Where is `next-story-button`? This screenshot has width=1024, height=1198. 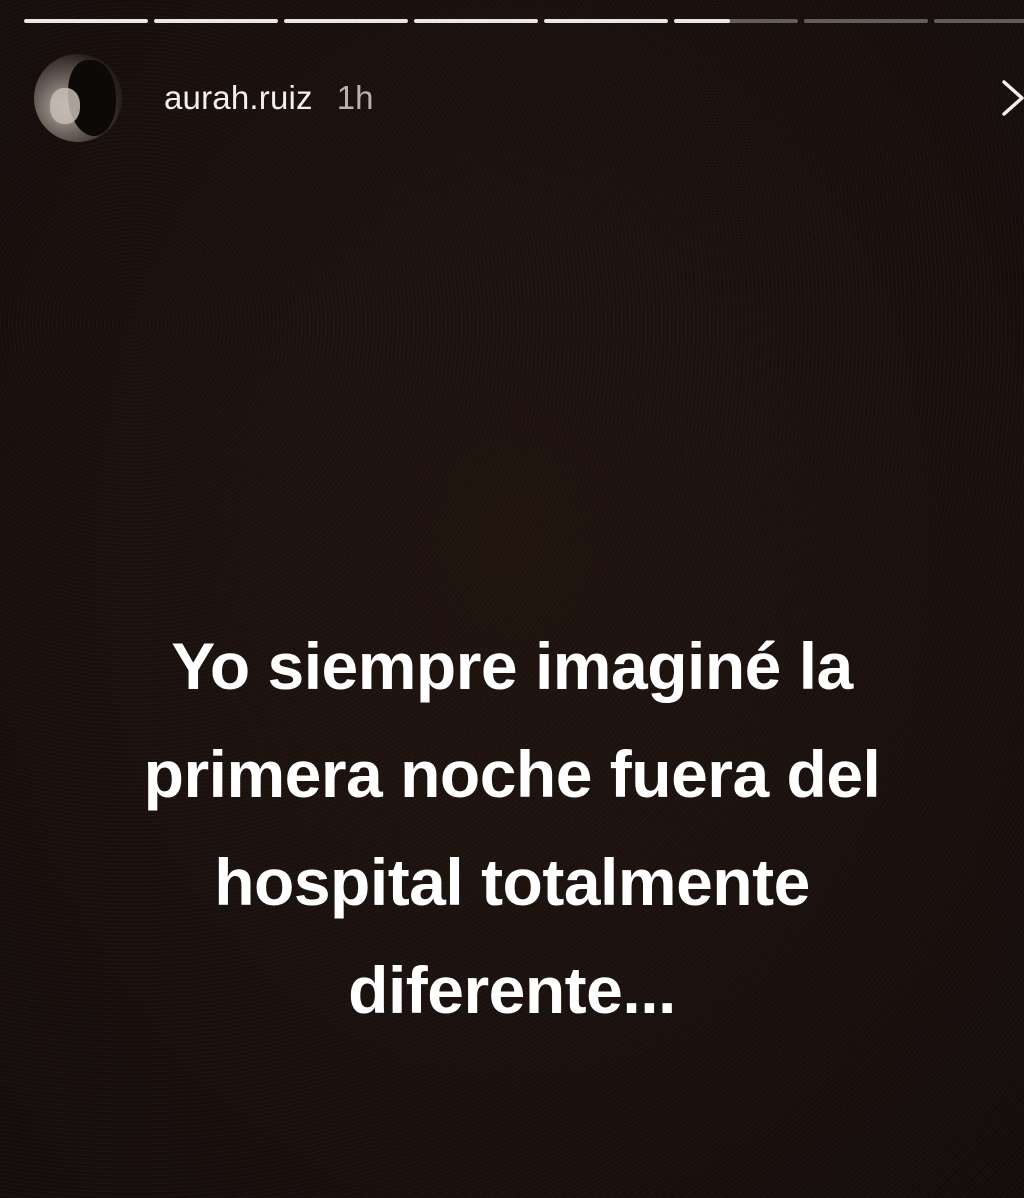
next-story-button is located at coordinates (1011, 98).